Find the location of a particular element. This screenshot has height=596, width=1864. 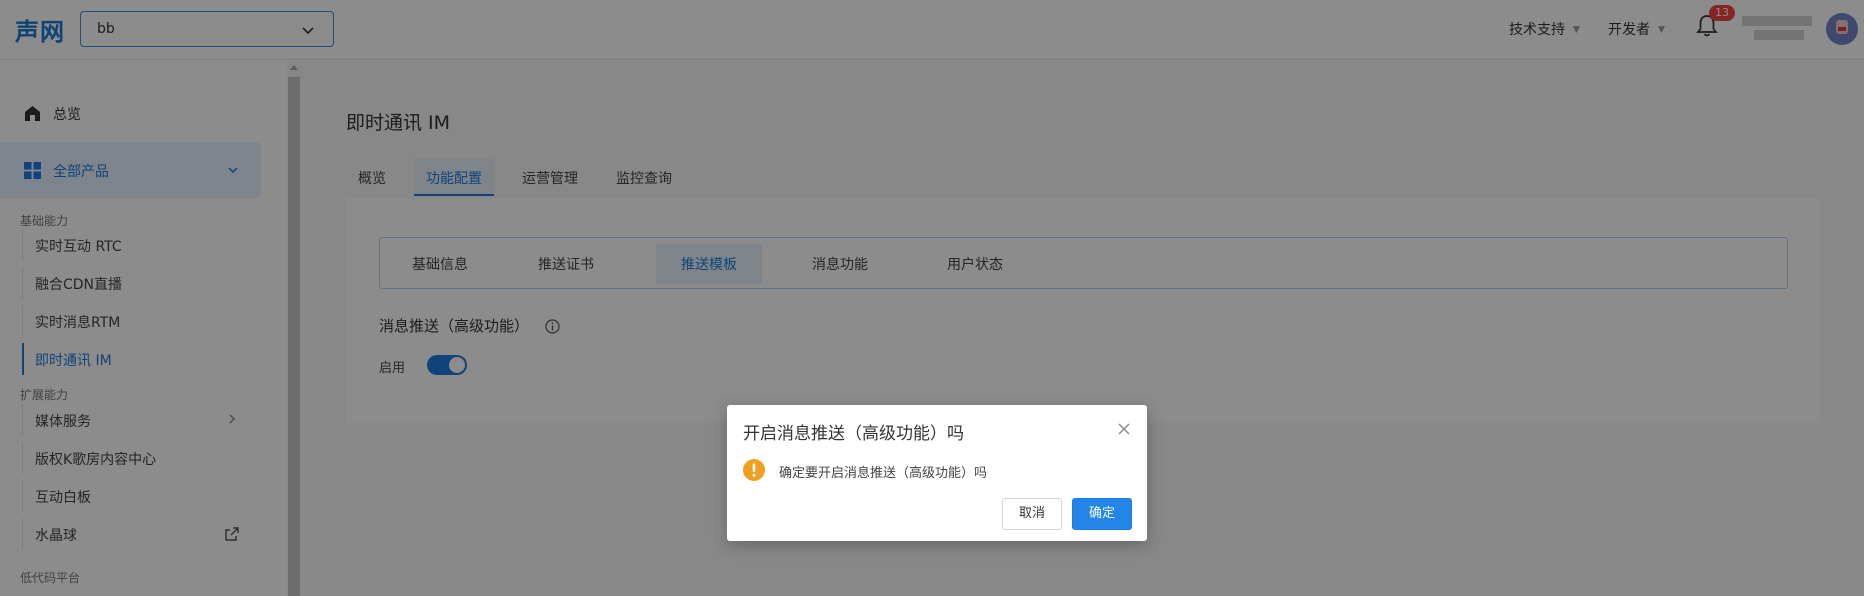

confirm-button: 确定 is located at coordinates (1102, 514).